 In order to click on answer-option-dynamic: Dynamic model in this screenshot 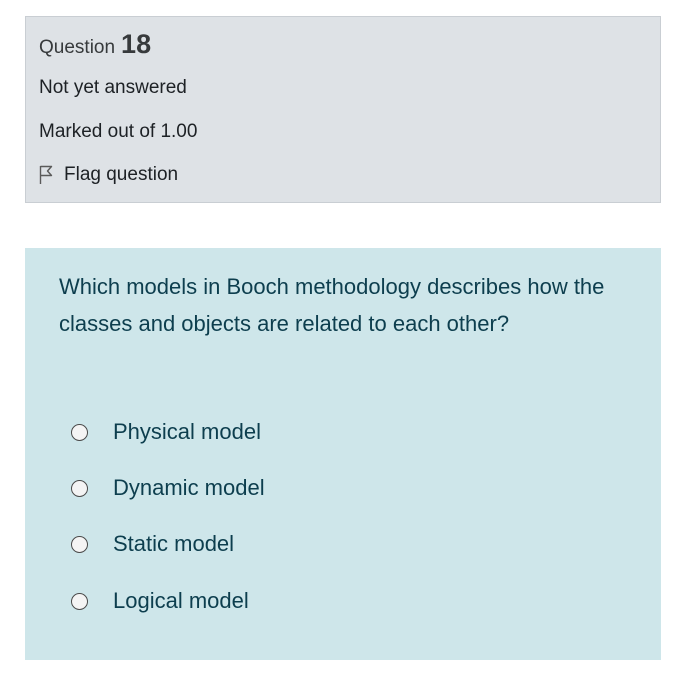, I will do `click(168, 488)`.